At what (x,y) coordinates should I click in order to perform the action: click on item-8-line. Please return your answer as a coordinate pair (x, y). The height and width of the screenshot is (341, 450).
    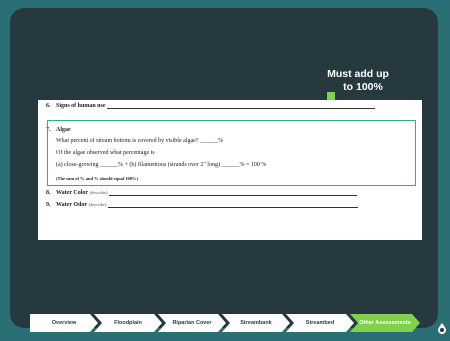
    Looking at the image, I should click on (233, 193).